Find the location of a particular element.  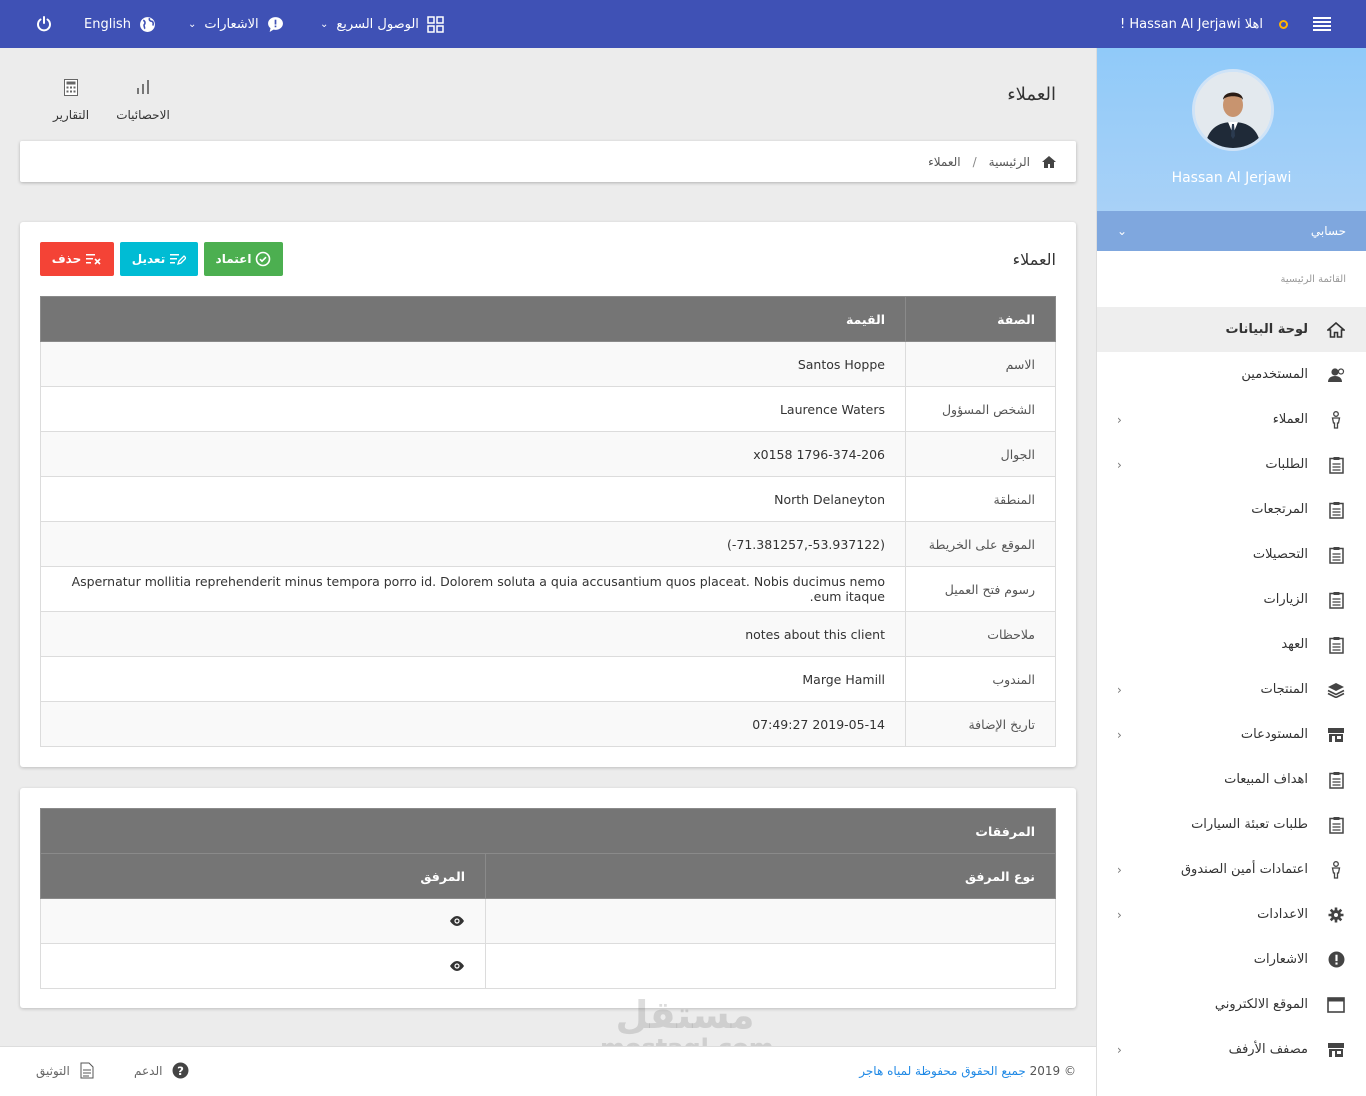

profile-header: Hassan Al Jerjawi is located at coordinates (1231, 129).